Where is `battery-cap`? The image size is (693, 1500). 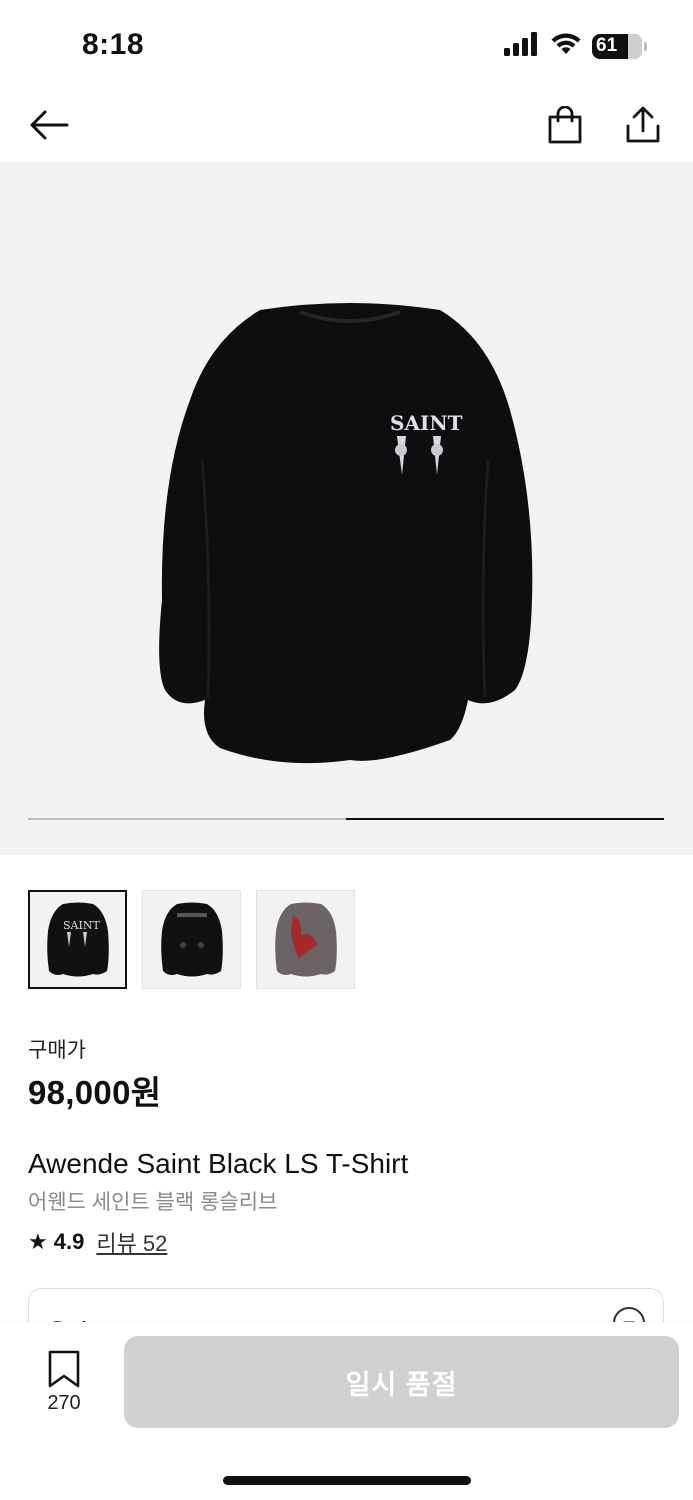
battery-cap is located at coordinates (645, 46).